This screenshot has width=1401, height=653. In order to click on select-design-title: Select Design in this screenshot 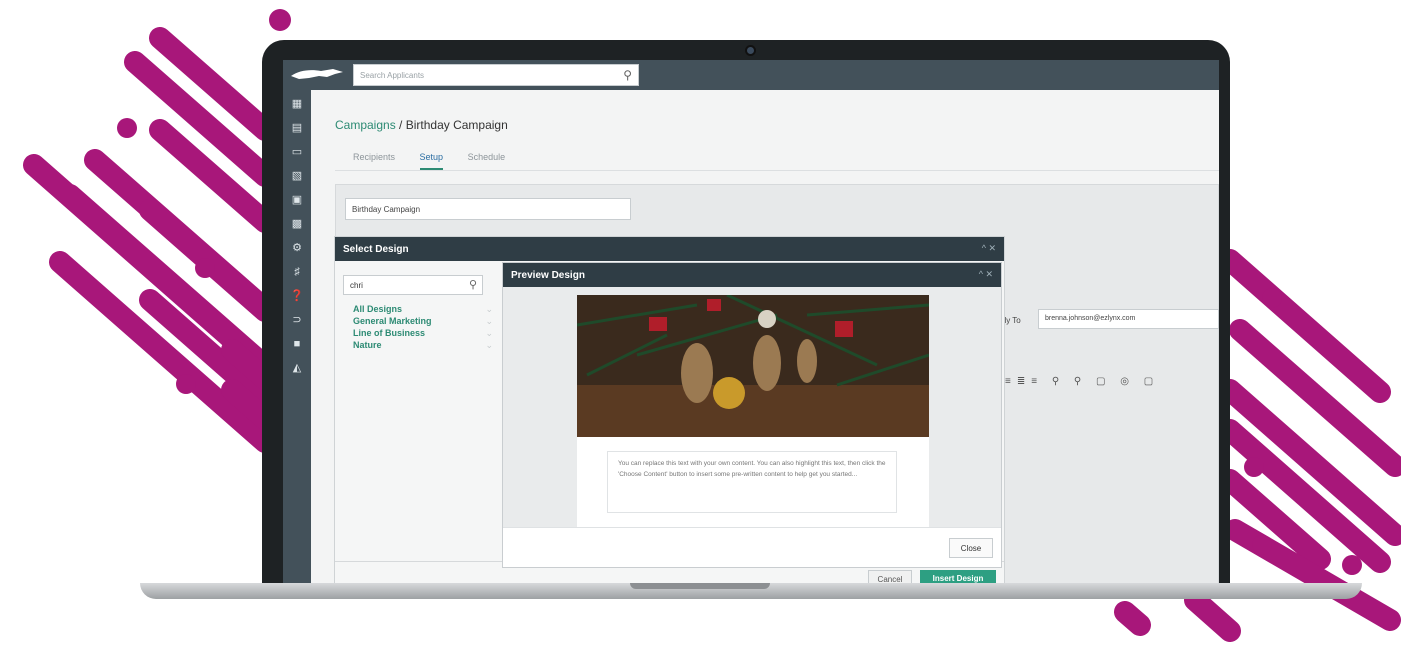, I will do `click(376, 249)`.